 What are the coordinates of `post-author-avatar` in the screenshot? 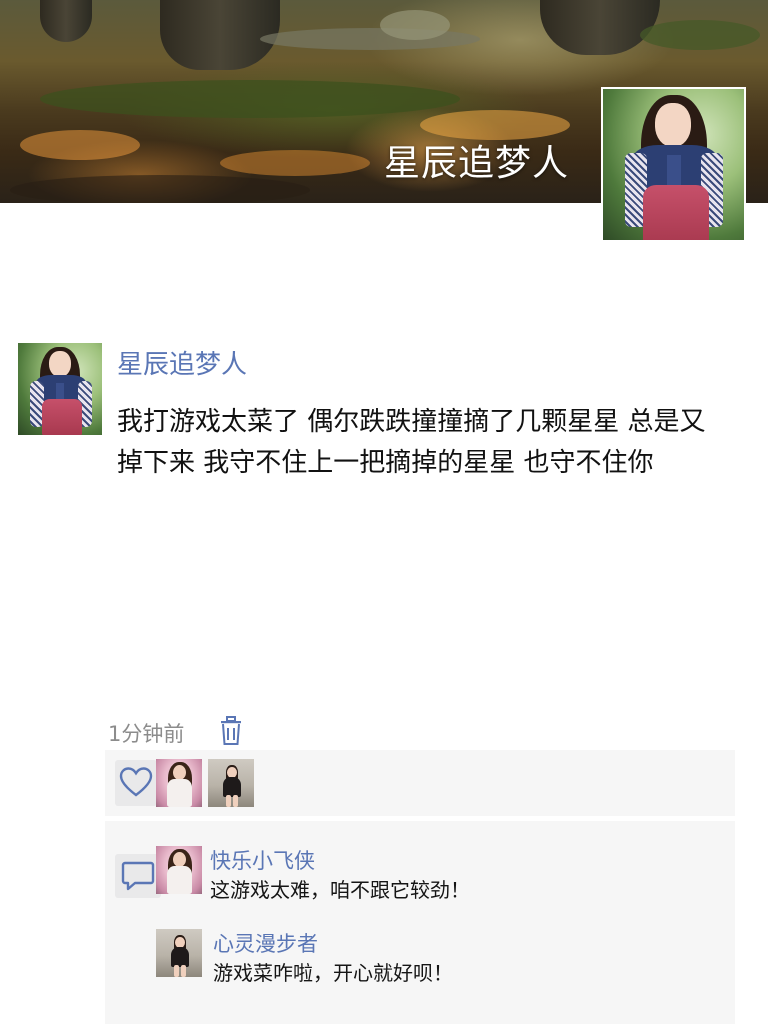 It's located at (60, 389).